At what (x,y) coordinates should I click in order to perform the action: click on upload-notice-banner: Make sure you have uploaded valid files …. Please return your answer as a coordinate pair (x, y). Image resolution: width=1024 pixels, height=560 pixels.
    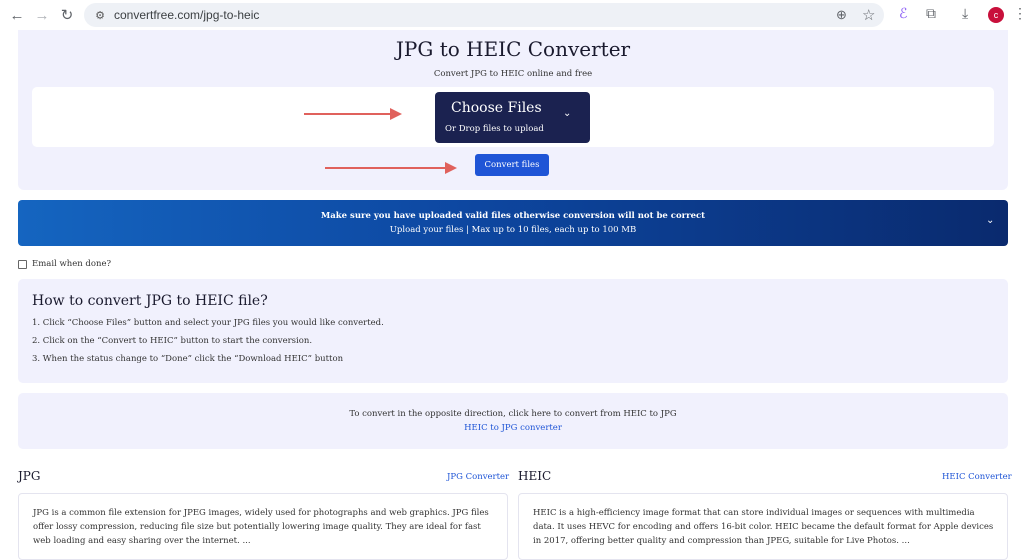
    Looking at the image, I should click on (513, 223).